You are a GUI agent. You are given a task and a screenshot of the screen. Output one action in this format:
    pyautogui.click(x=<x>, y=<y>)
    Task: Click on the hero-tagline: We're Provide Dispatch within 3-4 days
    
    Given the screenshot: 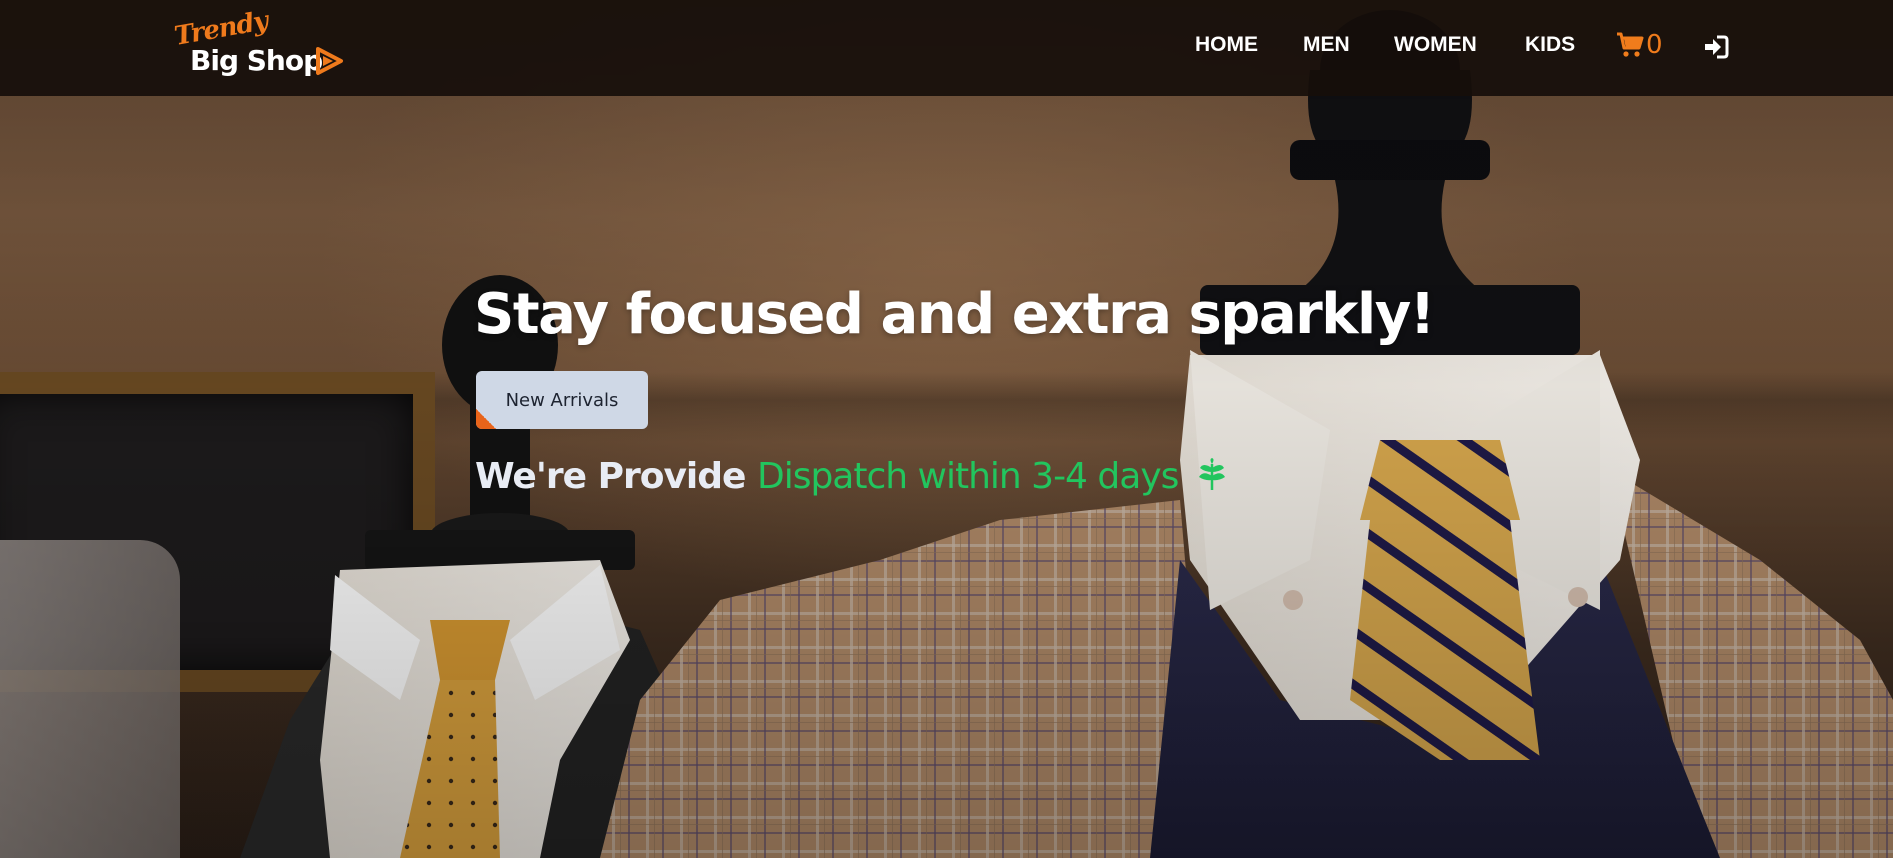 What is the action you would take?
    pyautogui.click(x=852, y=476)
    